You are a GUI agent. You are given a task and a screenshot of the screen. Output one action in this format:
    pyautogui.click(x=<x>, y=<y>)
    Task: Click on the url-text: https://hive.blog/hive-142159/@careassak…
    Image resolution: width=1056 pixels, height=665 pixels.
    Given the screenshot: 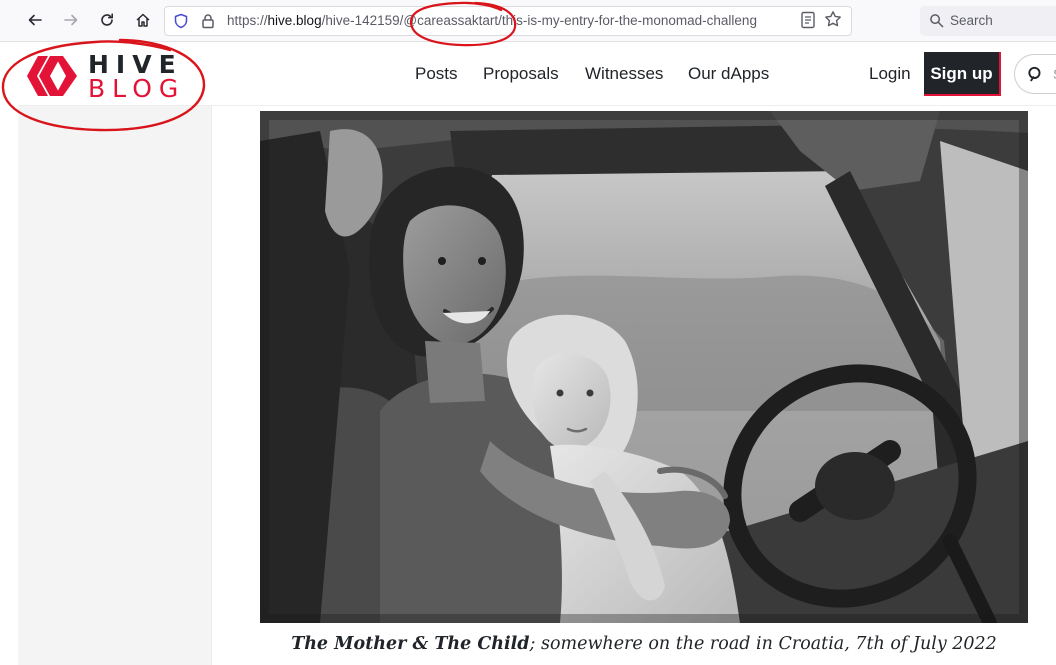 What is the action you would take?
    pyautogui.click(x=507, y=21)
    